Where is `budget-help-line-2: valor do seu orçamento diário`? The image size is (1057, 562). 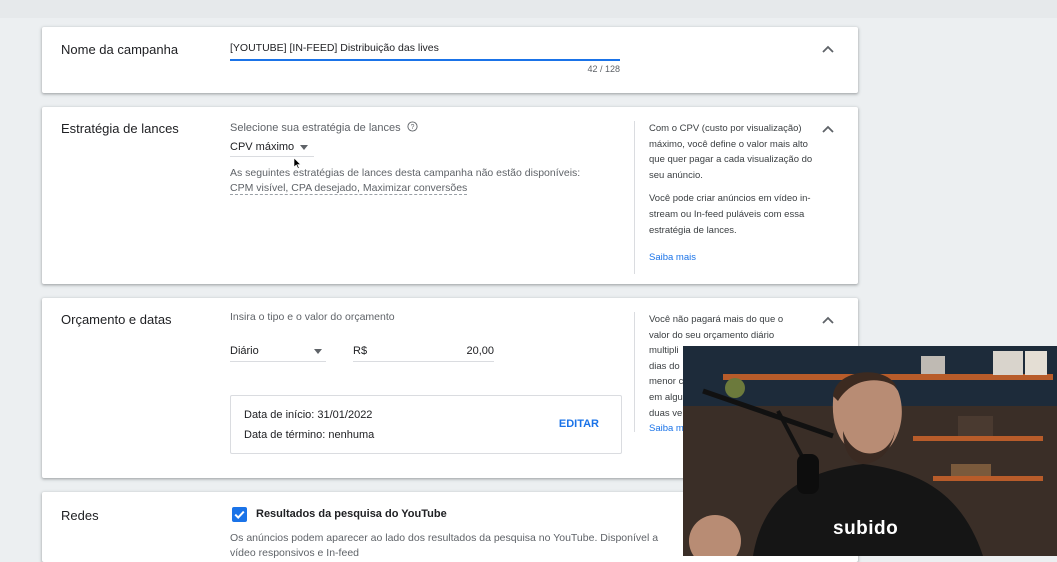
budget-help-line-2: valor do seu orçamento diário is located at coordinates (712, 335).